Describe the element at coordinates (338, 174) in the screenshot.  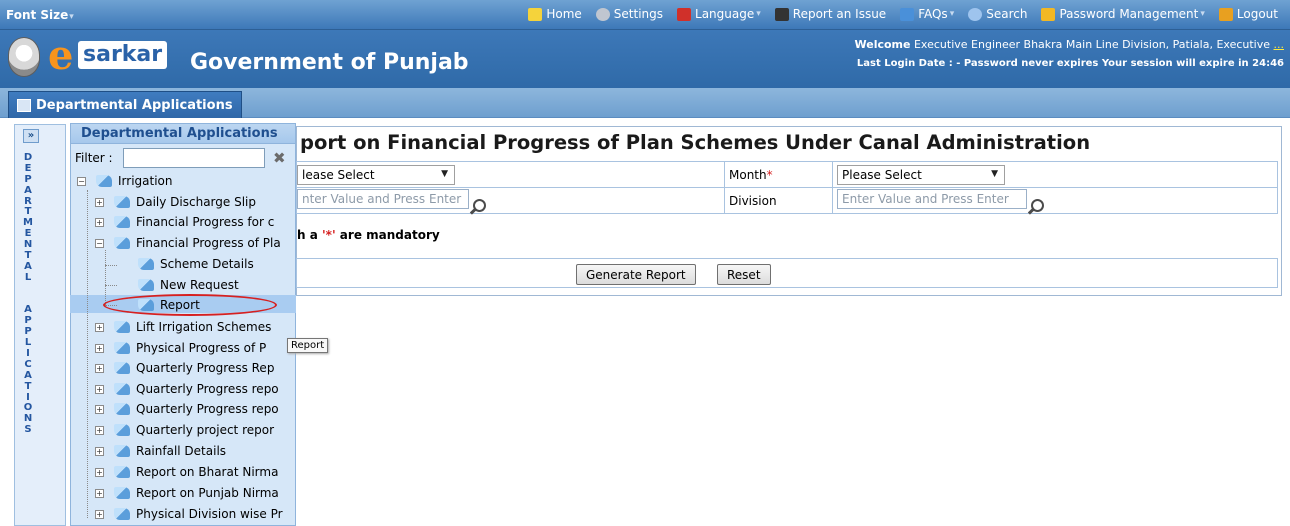
I see `year-select-value: lease Select` at that location.